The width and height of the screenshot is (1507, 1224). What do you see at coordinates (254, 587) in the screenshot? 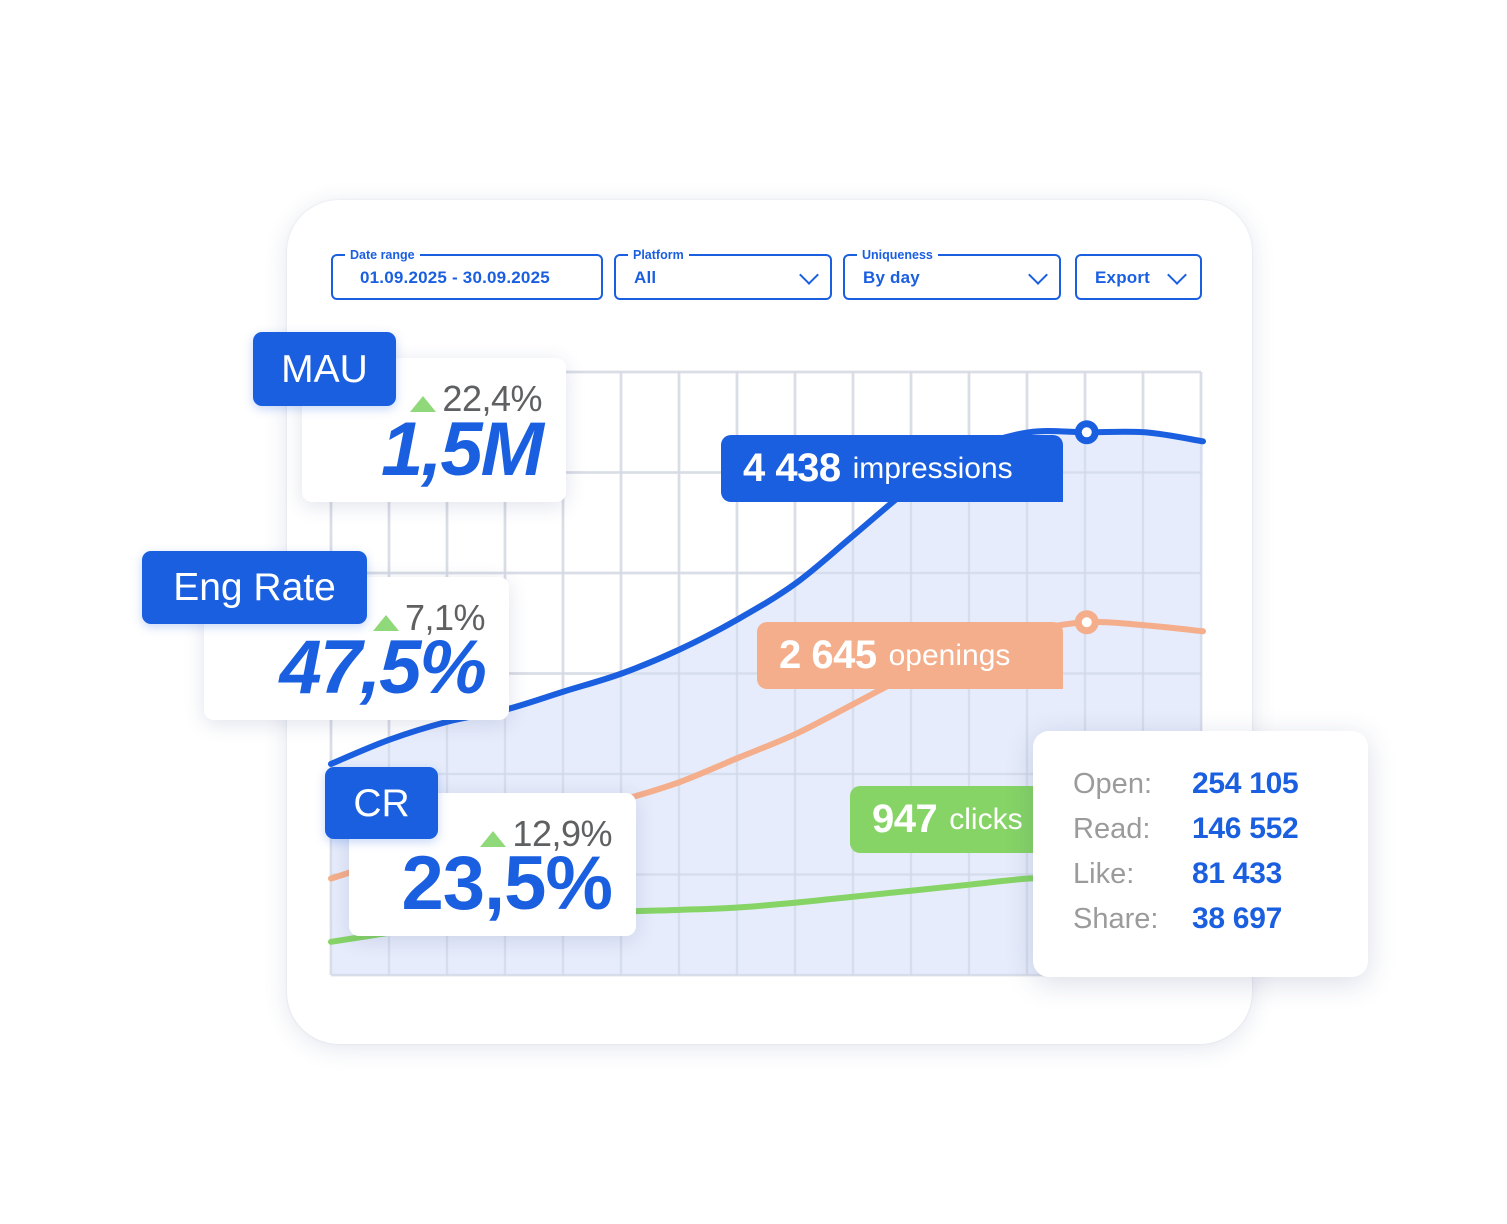
I see `kpi-tag-eng-rate: Eng Rate` at bounding box center [254, 587].